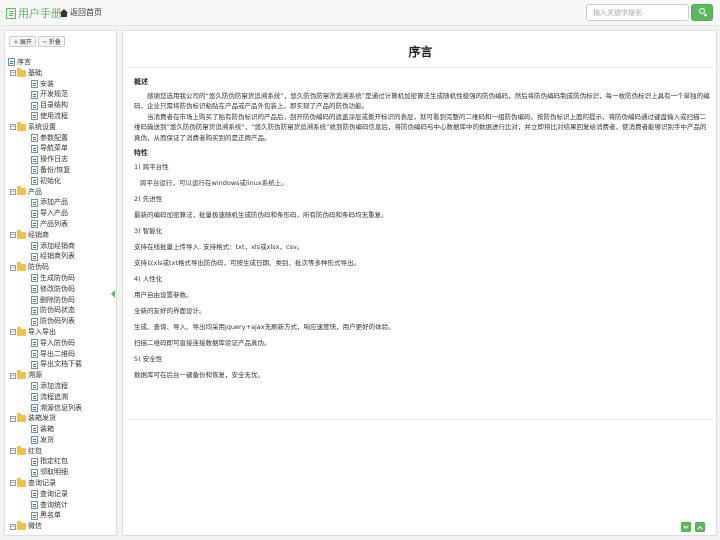 The image size is (720, 540). Describe the element at coordinates (686, 527) in the screenshot. I see `page-scroll-down-button` at that location.